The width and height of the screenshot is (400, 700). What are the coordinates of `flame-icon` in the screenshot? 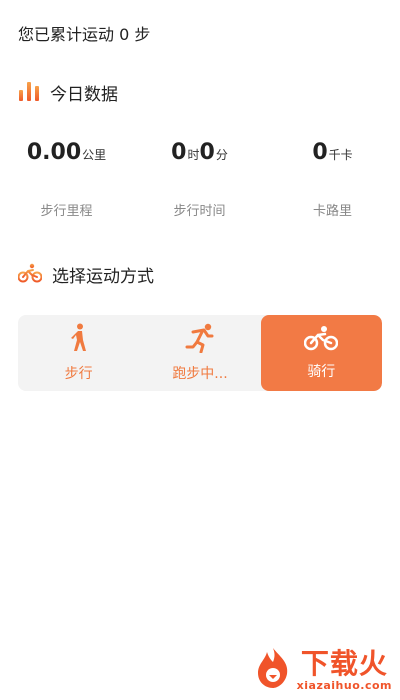 It's located at (273, 670).